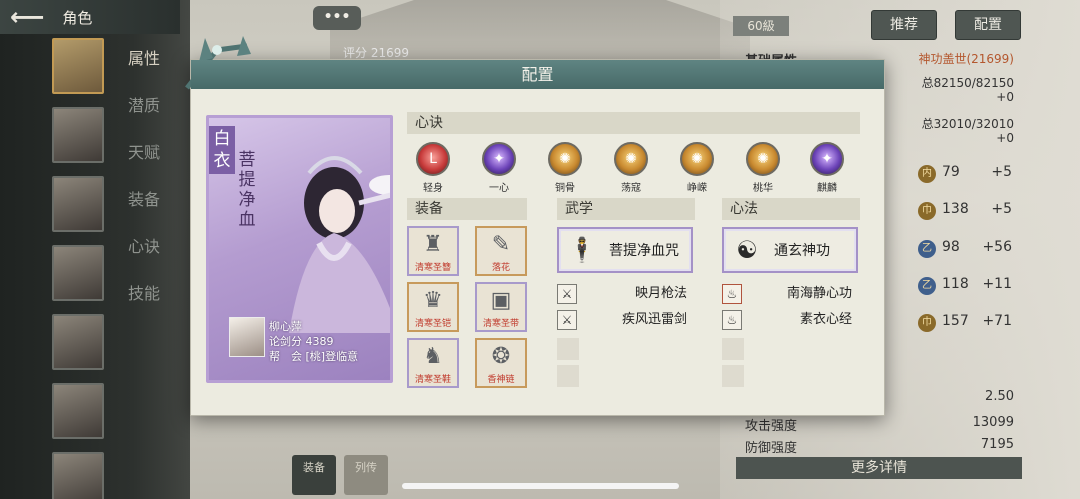 The width and height of the screenshot is (1080, 499). What do you see at coordinates (433, 356) in the screenshot?
I see `boots-icon: ♞` at bounding box center [433, 356].